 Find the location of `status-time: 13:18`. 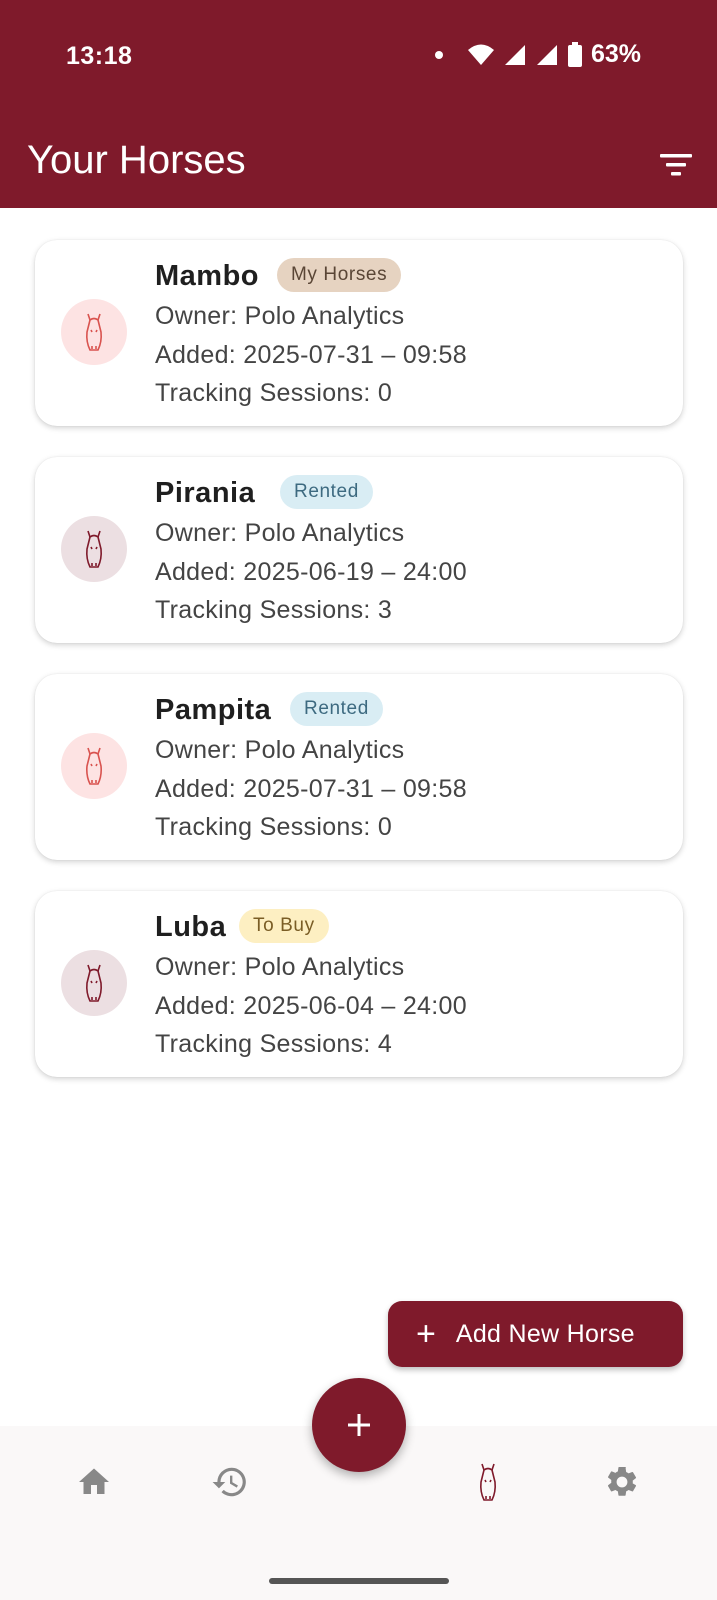

status-time: 13:18 is located at coordinates (99, 56).